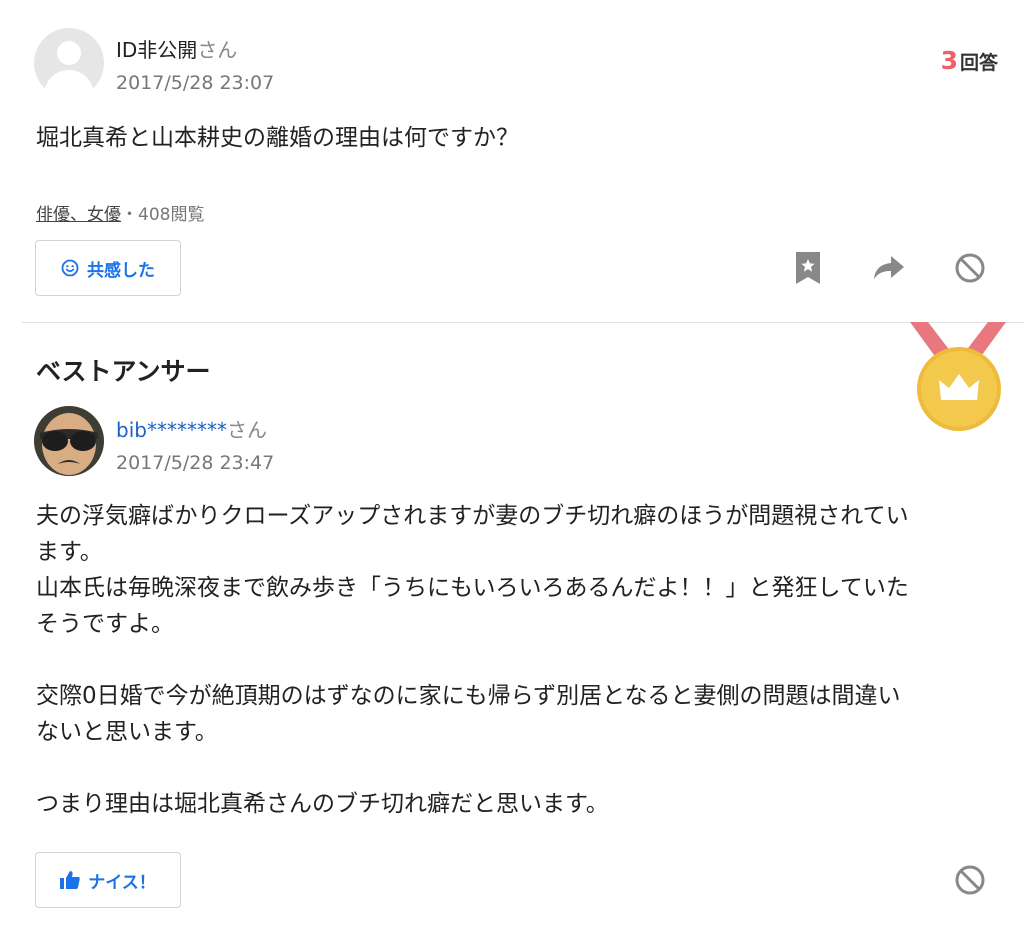 This screenshot has width=1024, height=932. I want to click on empathy-button: 共感した, so click(108, 268).